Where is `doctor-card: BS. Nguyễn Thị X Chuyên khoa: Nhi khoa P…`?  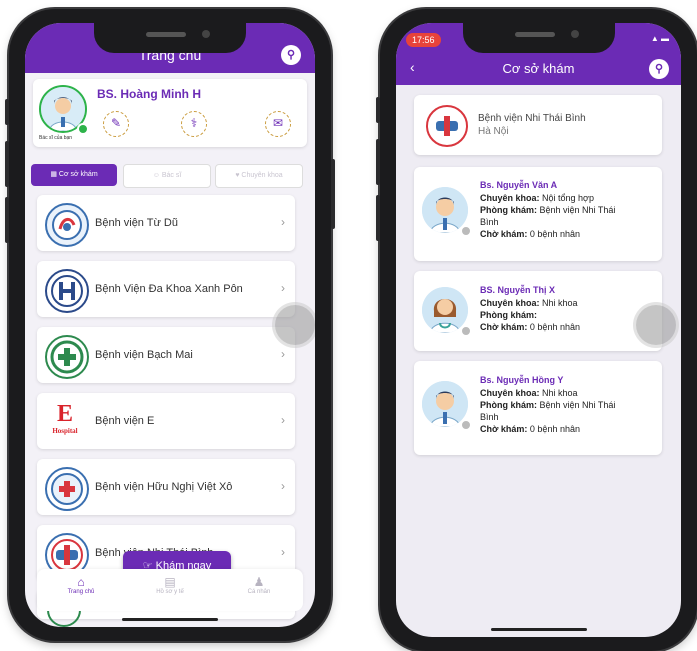 doctor-card: BS. Nguyễn Thị X Chuyên khoa: Nhi khoa P… is located at coordinates (538, 311).